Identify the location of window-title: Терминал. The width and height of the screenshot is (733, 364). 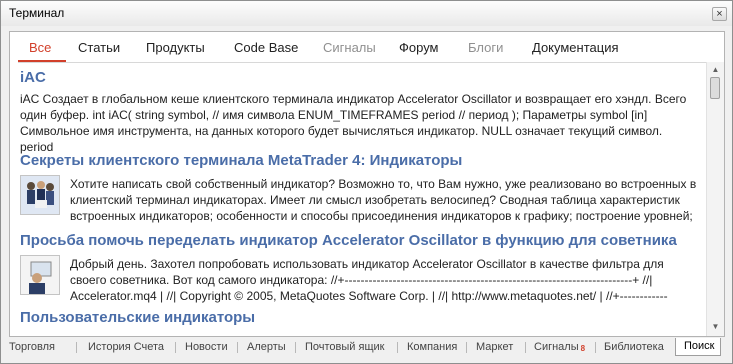
(37, 13).